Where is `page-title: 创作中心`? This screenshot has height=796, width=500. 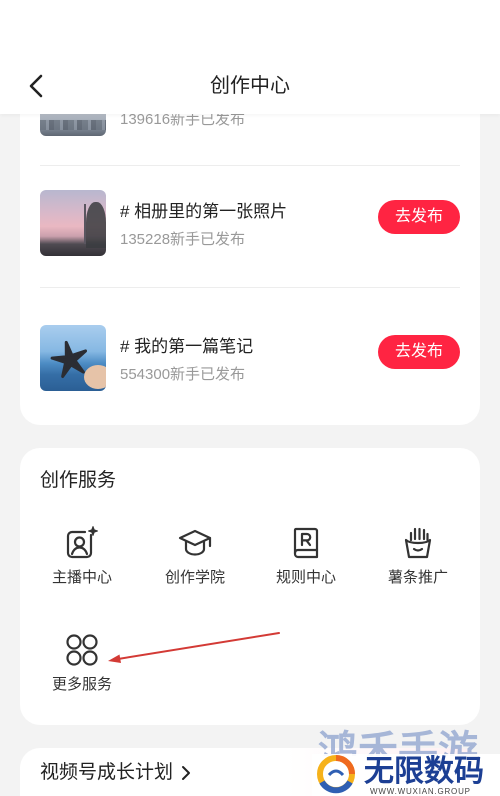
page-title: 创作中心 is located at coordinates (250, 86).